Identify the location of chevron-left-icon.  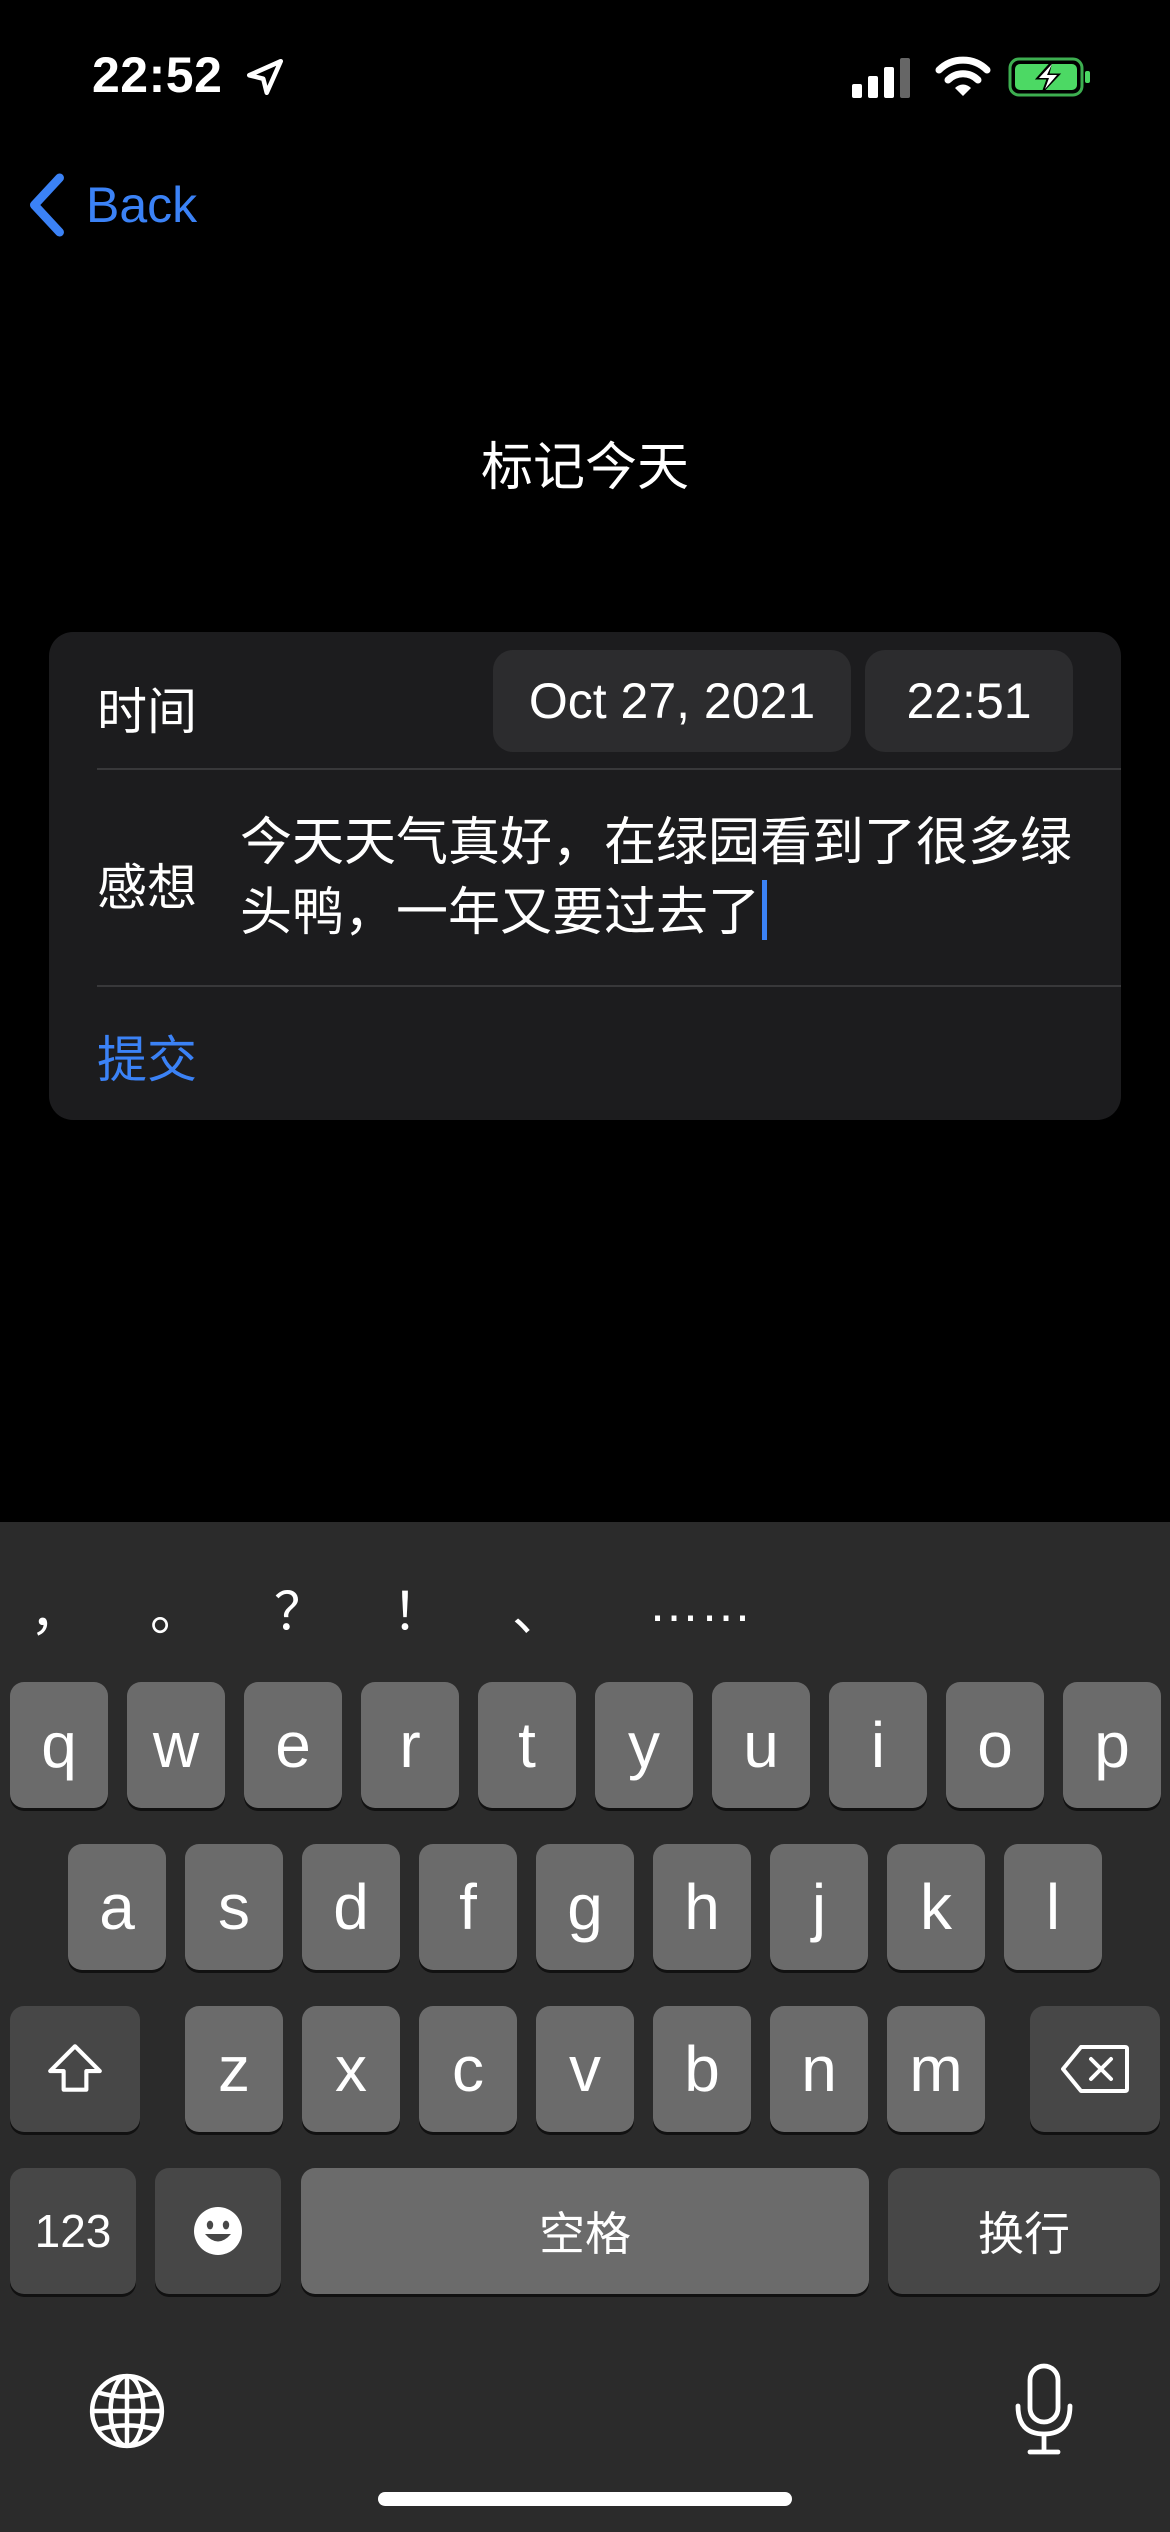
(46, 205).